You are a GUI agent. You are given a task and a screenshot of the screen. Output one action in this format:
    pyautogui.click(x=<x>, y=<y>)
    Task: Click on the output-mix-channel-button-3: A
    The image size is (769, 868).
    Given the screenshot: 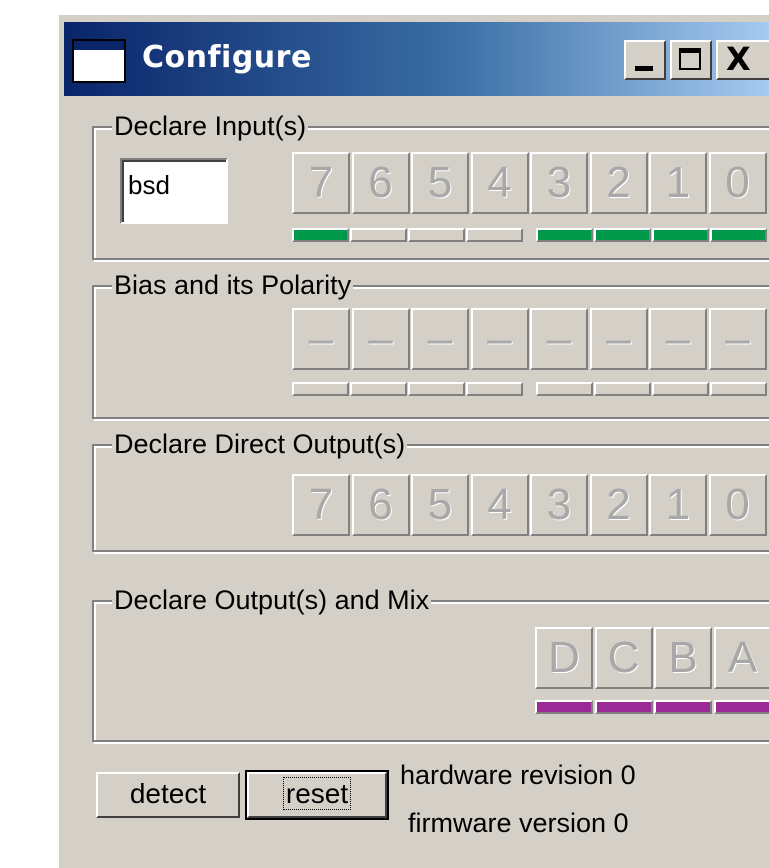 What is the action you would take?
    pyautogui.click(x=741, y=658)
    